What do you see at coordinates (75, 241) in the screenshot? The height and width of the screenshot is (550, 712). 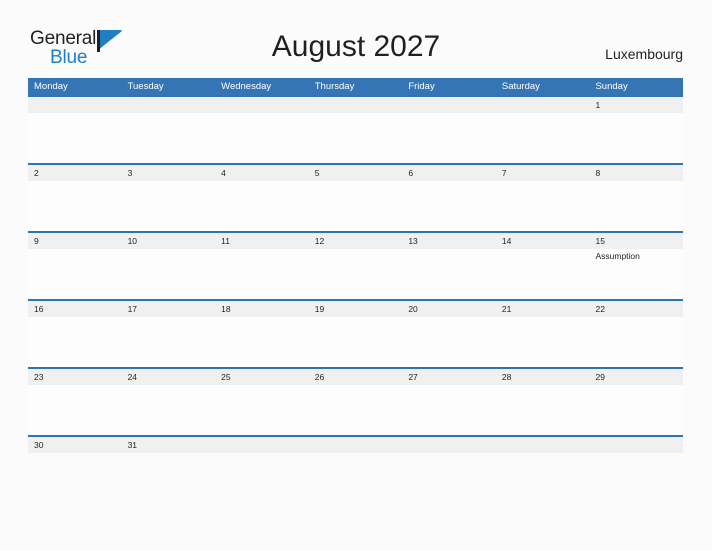 I see `day-number: 9` at bounding box center [75, 241].